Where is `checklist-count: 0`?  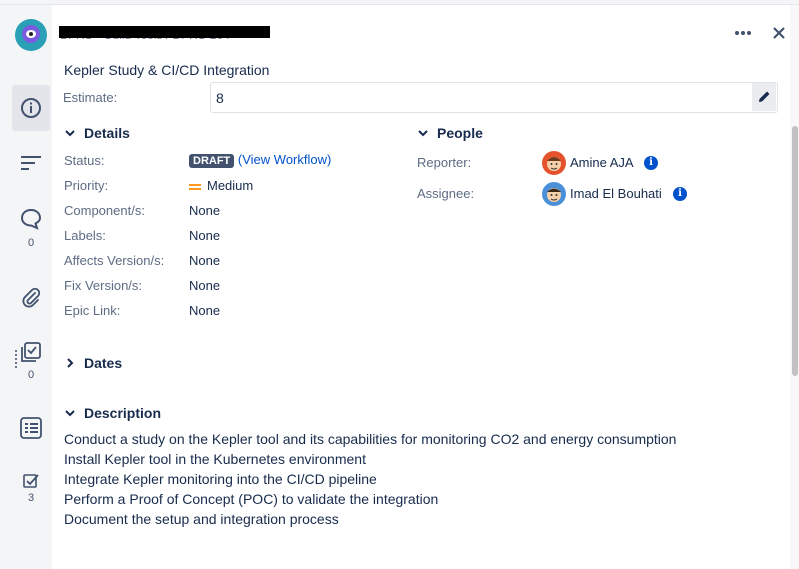
checklist-count: 0 is located at coordinates (31, 375).